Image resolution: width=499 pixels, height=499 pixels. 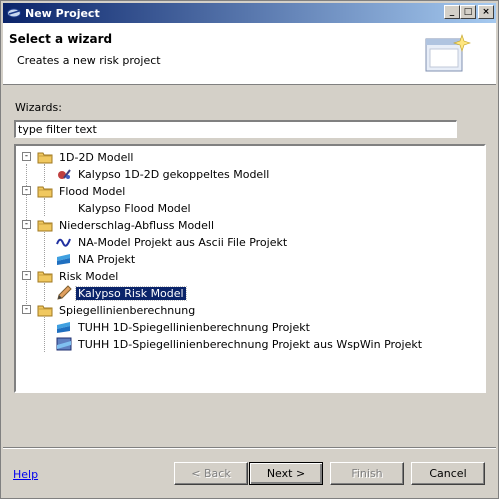 I want to click on tree-group-flood-model: - Flood Model, so click(x=74, y=191).